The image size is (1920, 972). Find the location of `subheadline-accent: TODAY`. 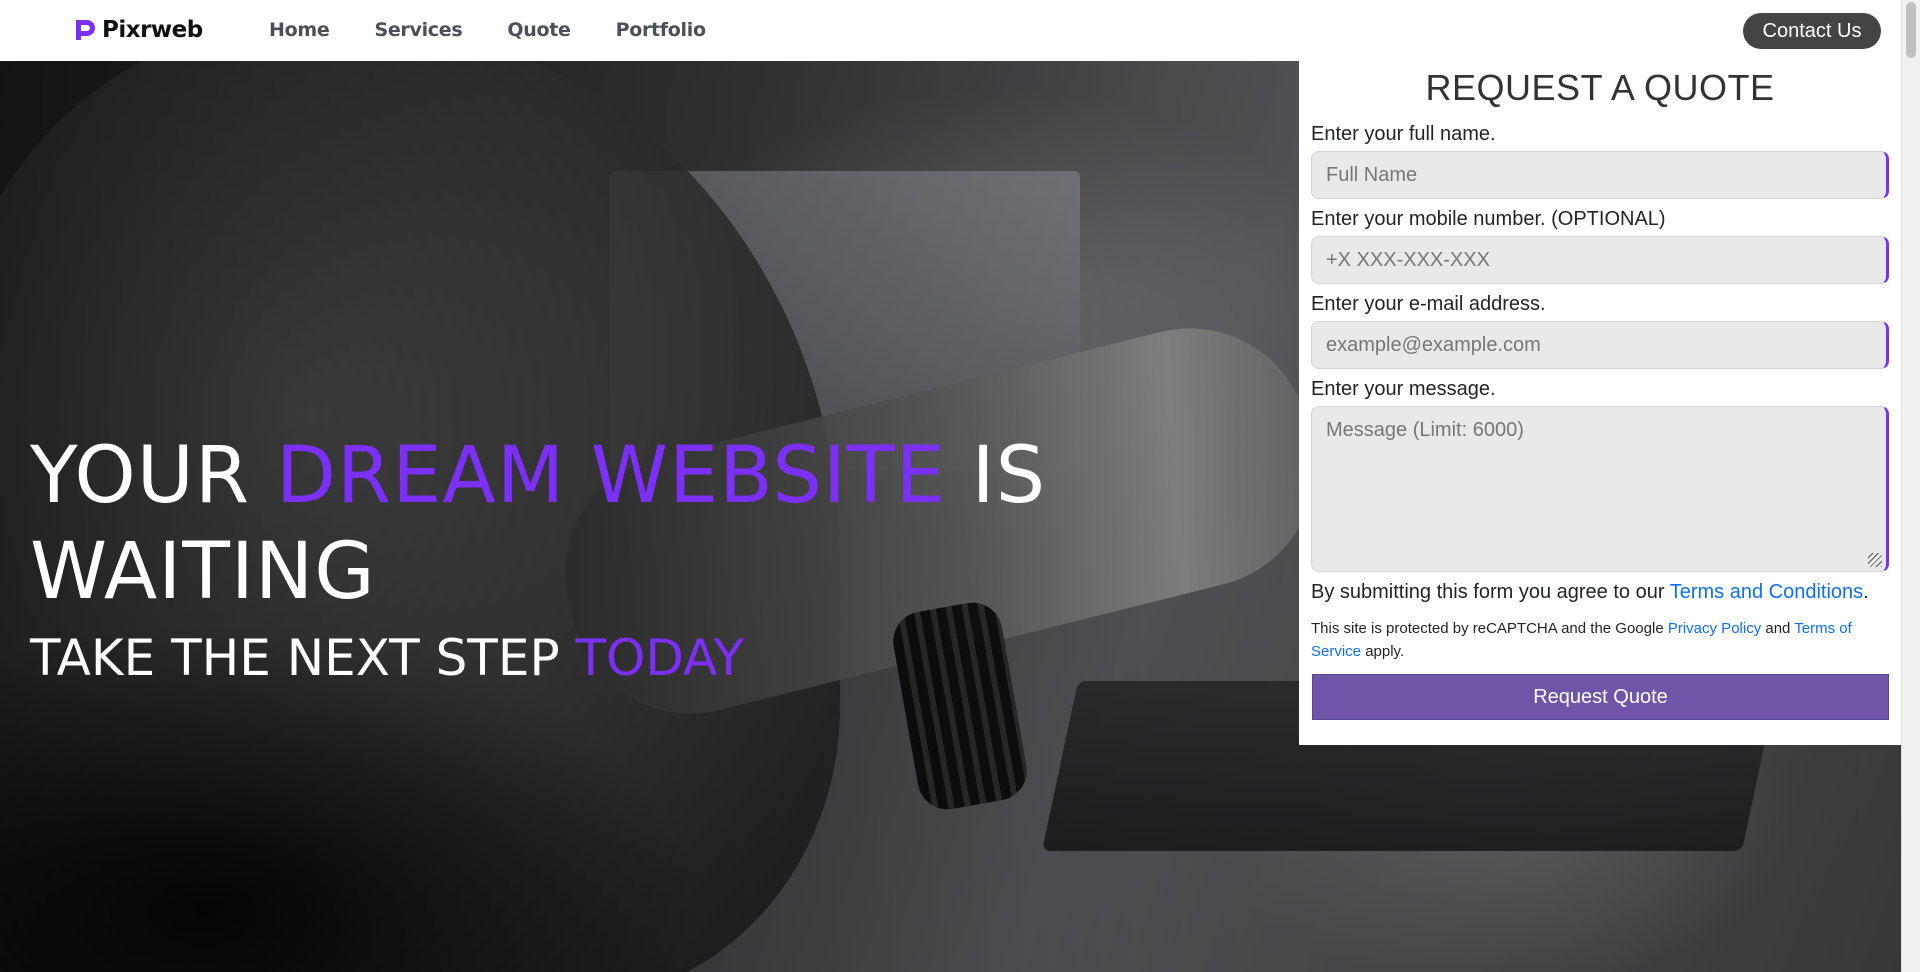

subheadline-accent: TODAY is located at coordinates (659, 658).